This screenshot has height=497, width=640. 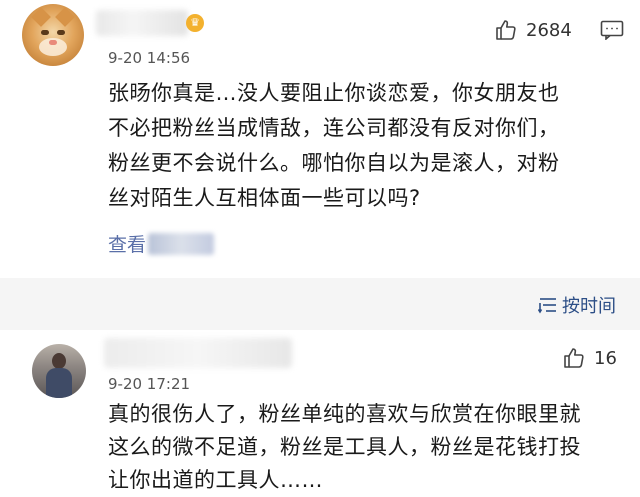 What do you see at coordinates (149, 384) in the screenshot?
I see `comment-timestamp: 9-20 17:21` at bounding box center [149, 384].